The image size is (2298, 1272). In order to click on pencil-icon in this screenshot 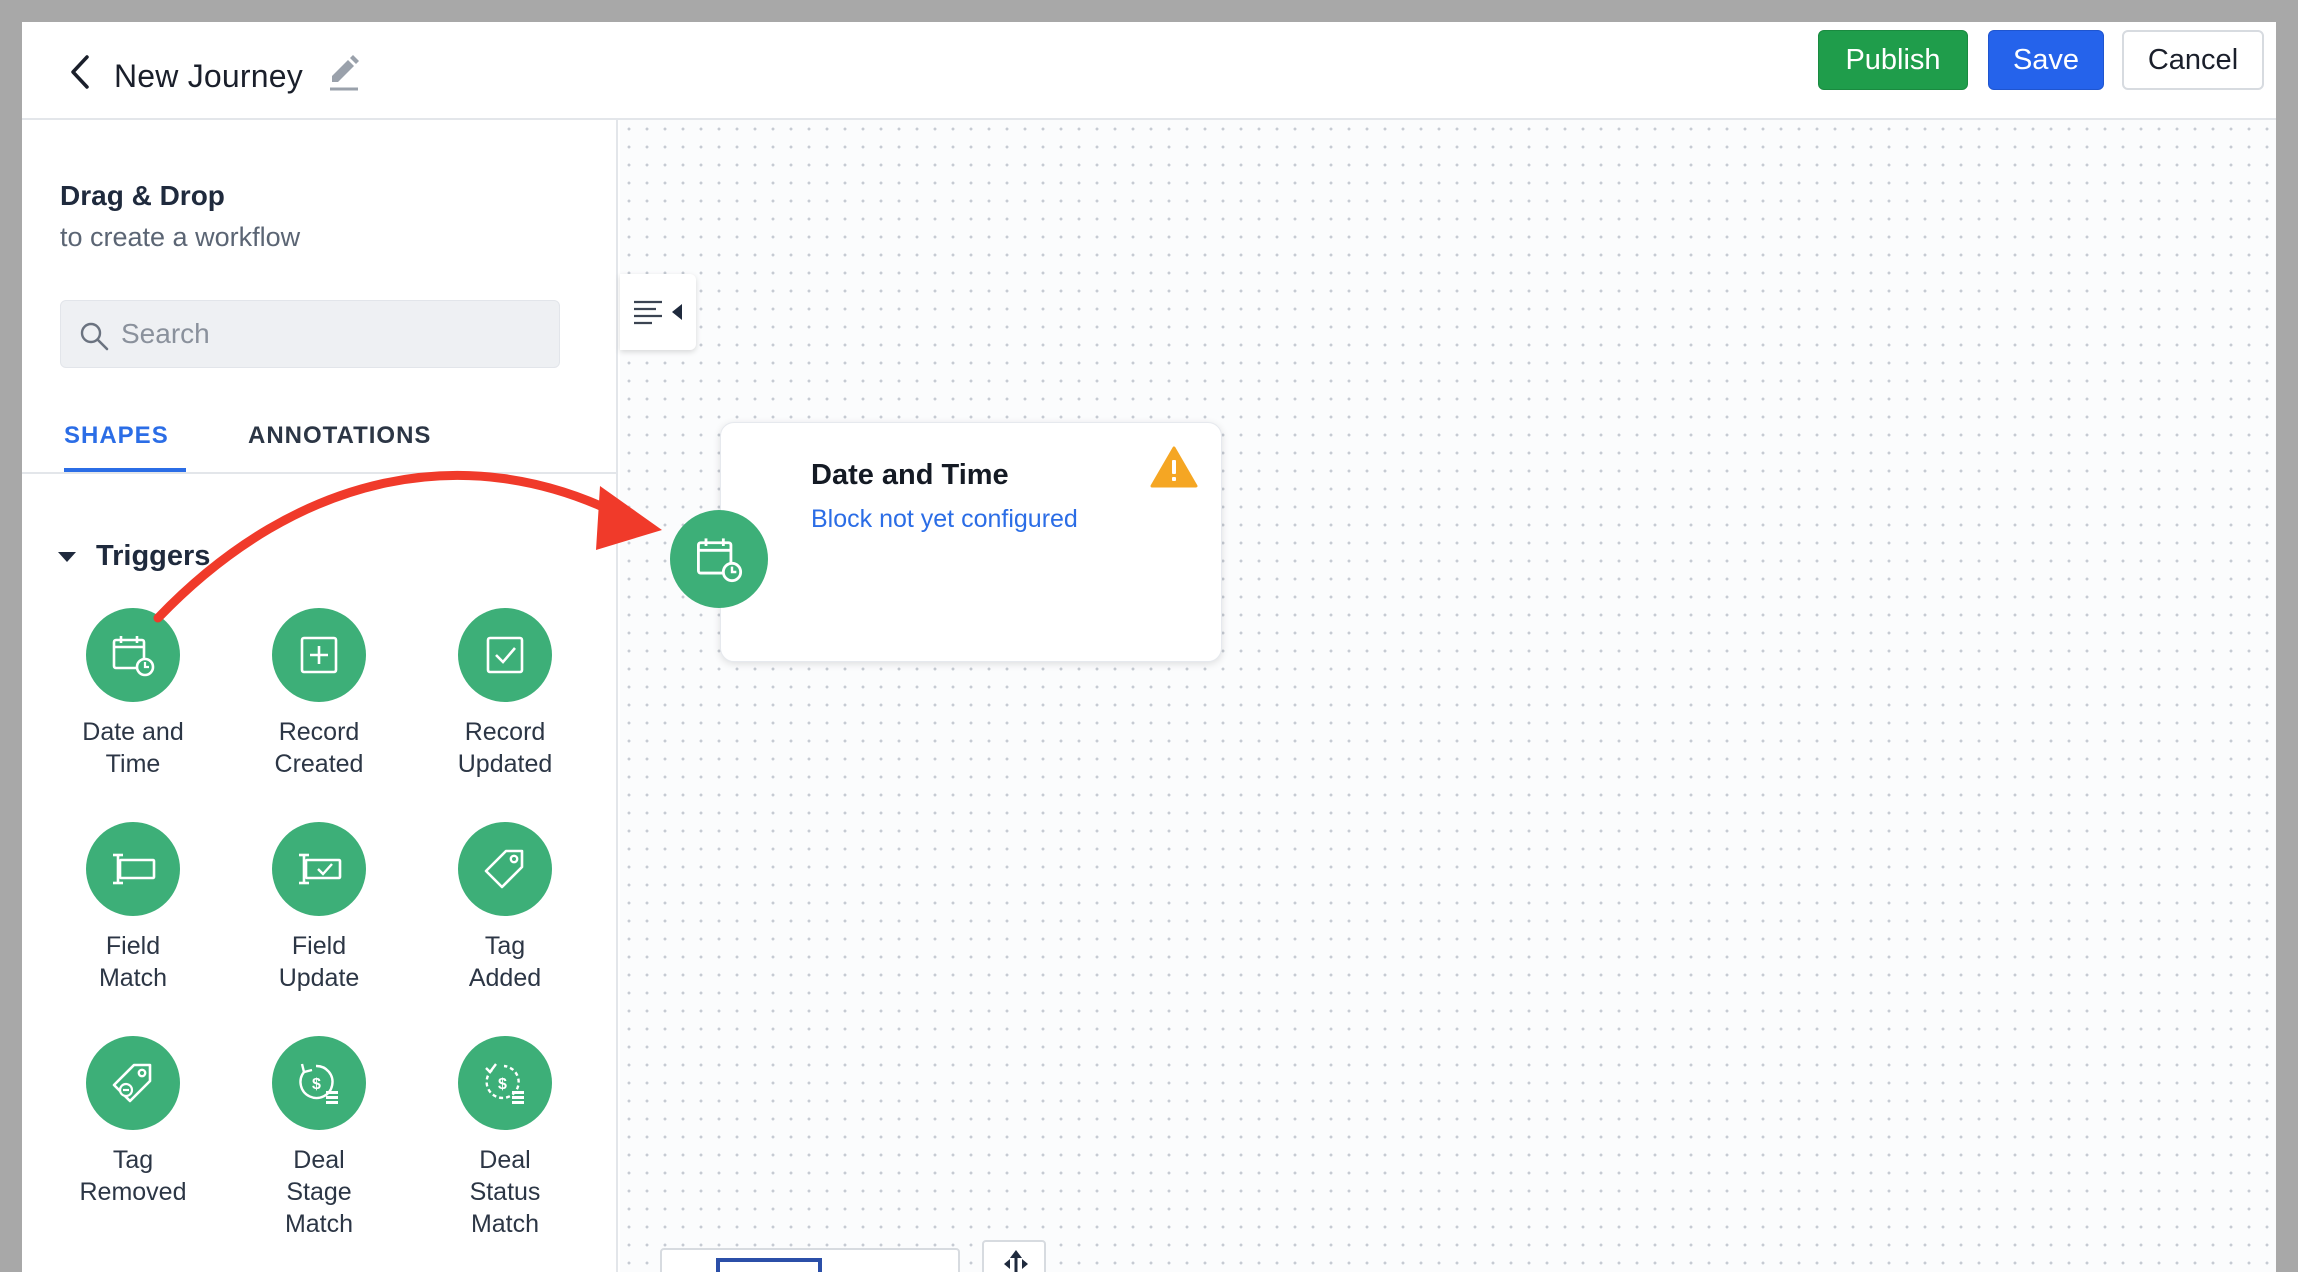, I will do `click(344, 73)`.